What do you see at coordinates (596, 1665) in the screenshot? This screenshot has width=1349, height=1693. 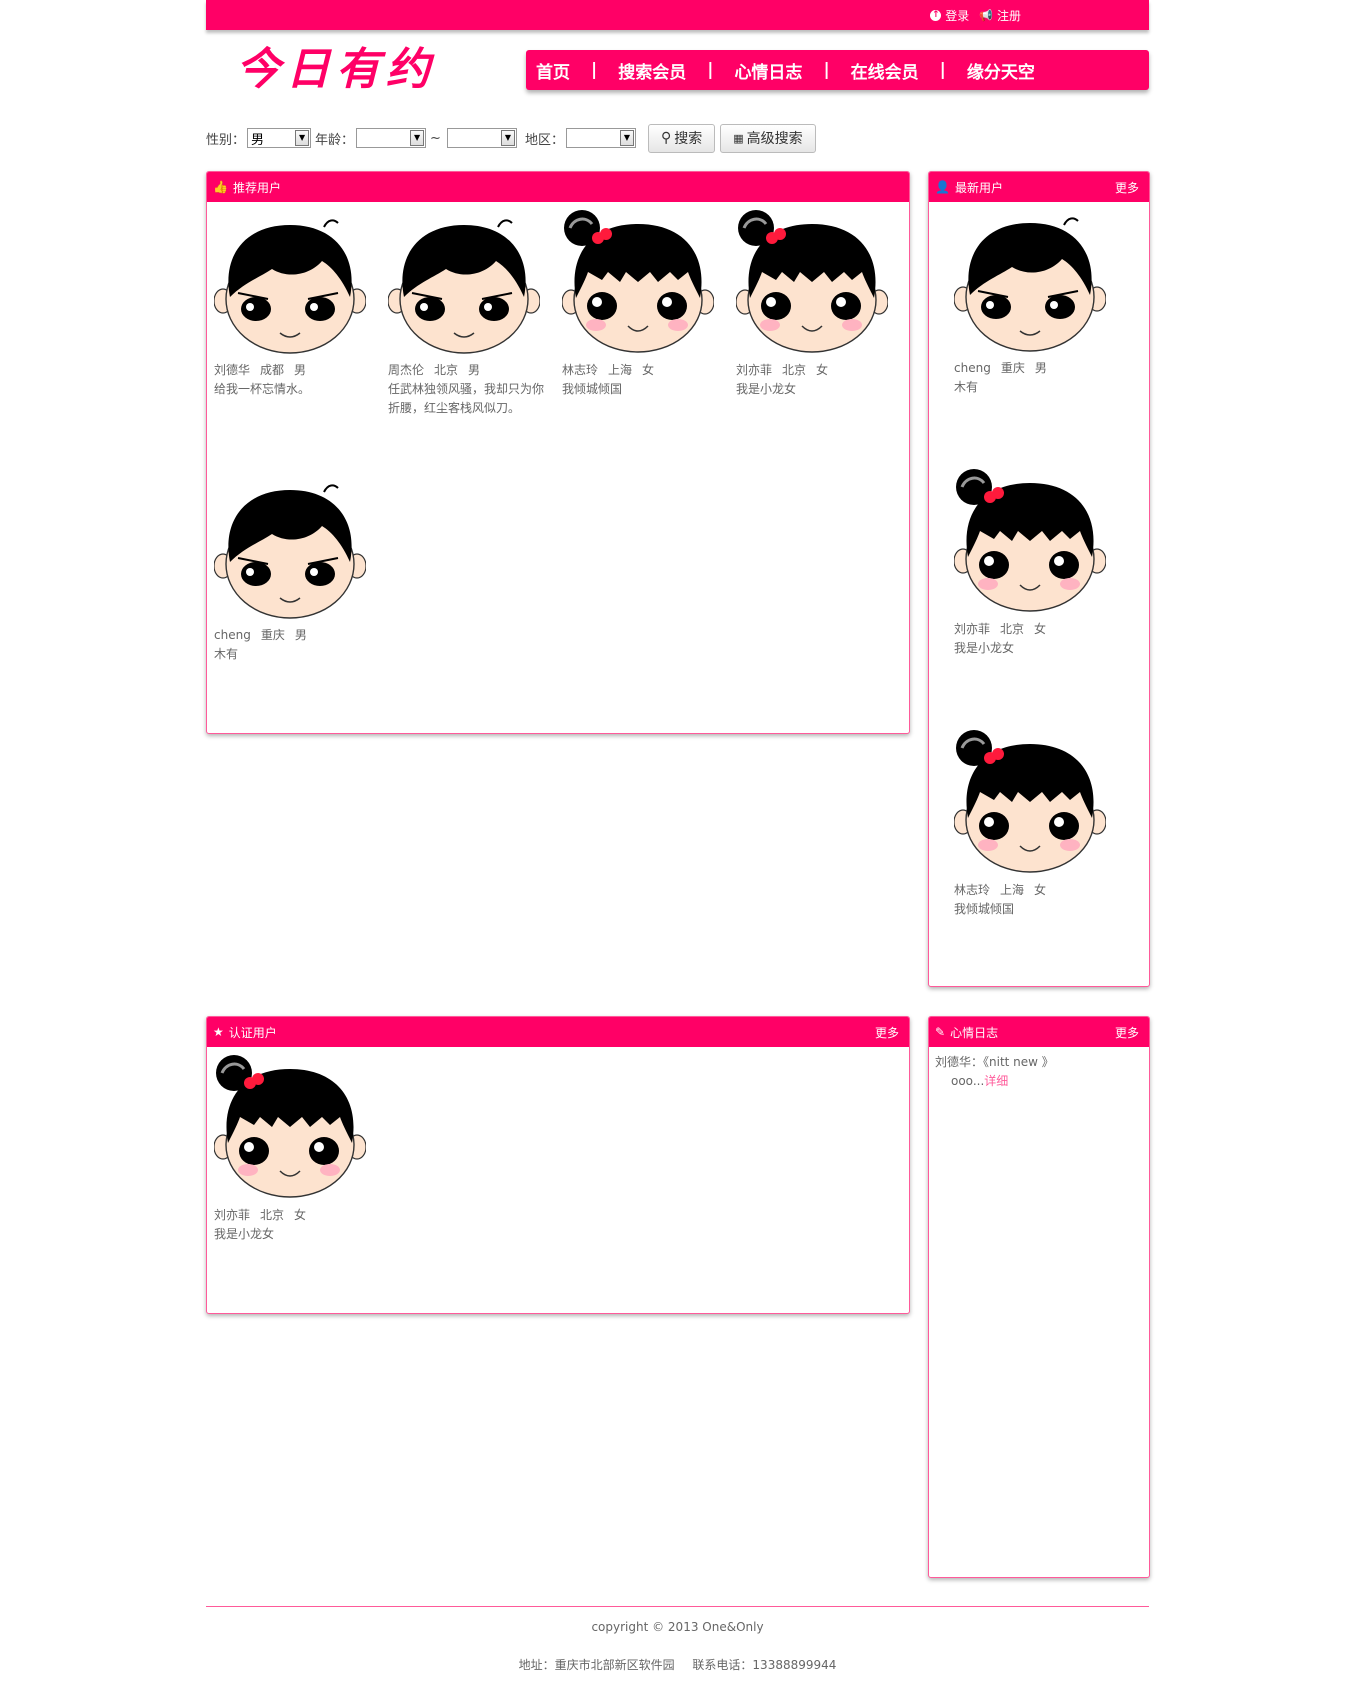 I see `footer-address: 地址：重庆市北部新区软件园` at bounding box center [596, 1665].